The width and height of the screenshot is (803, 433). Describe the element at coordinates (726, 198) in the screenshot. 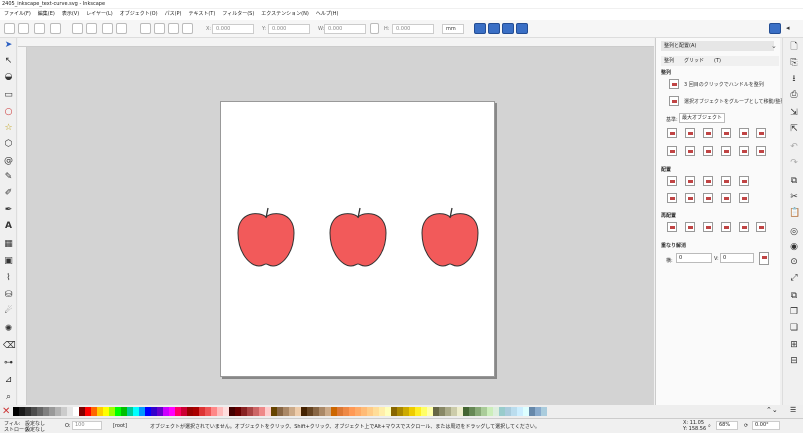

I see `distribute-gaps-v-icon` at that location.